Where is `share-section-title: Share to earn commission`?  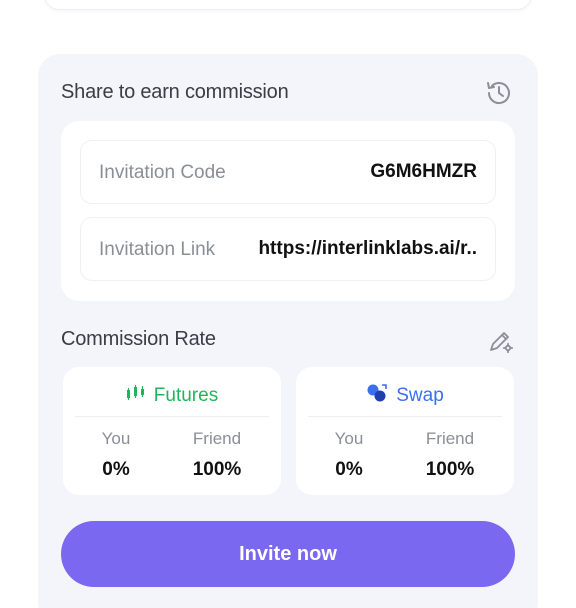
share-section-title: Share to earn commission is located at coordinates (175, 92).